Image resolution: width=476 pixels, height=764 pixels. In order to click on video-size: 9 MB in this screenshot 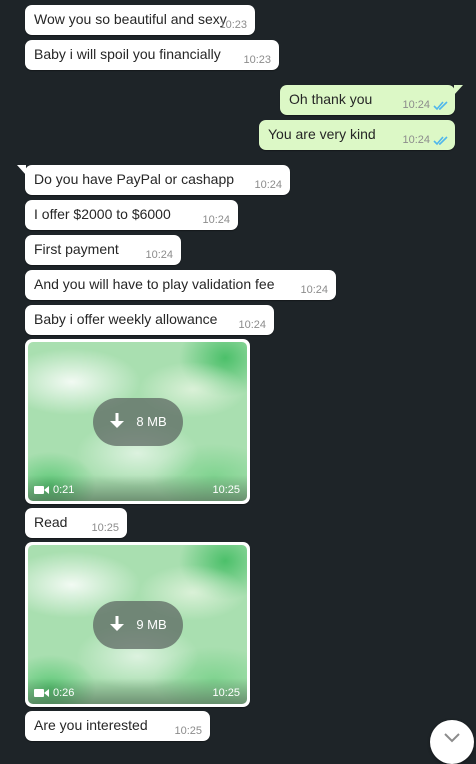, I will do `click(151, 624)`.